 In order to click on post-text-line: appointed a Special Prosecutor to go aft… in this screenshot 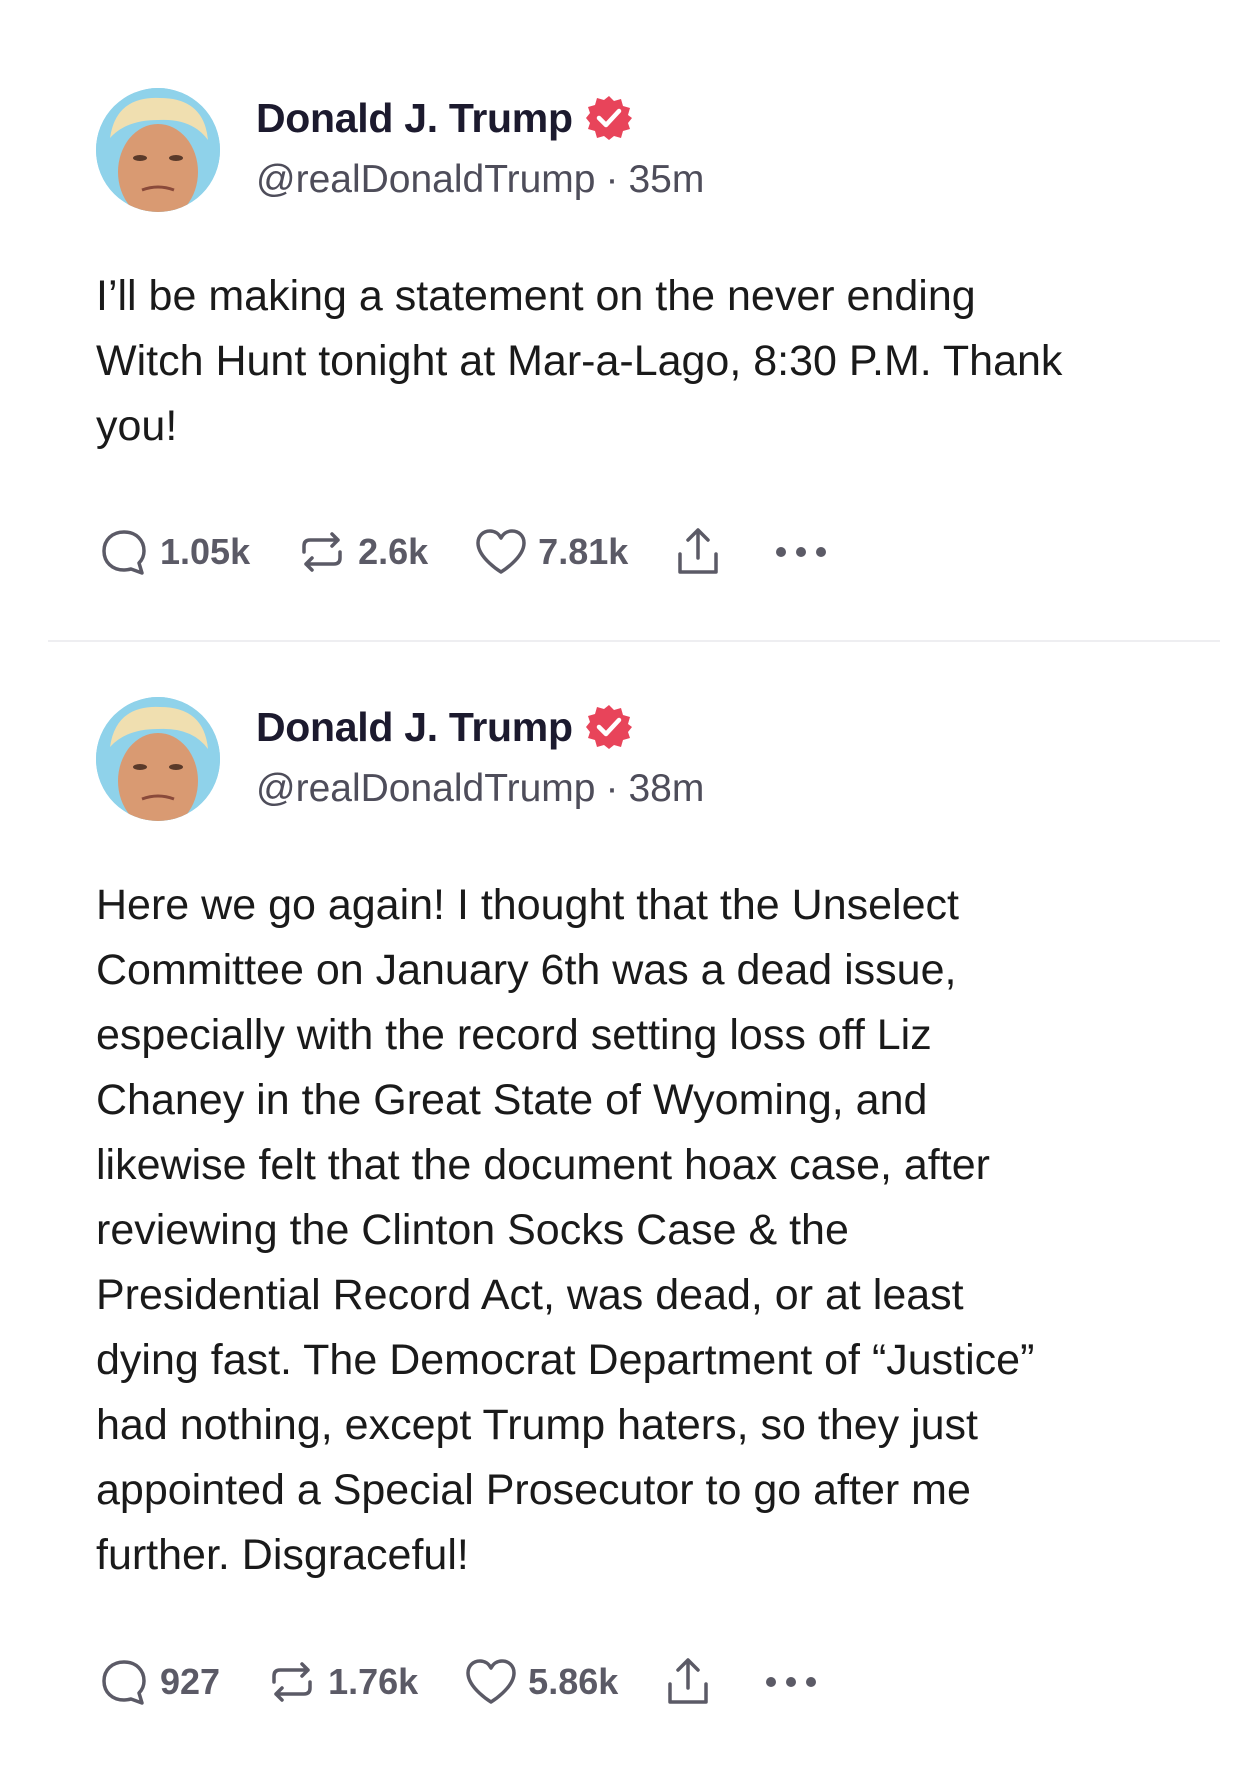, I will do `click(533, 1490)`.